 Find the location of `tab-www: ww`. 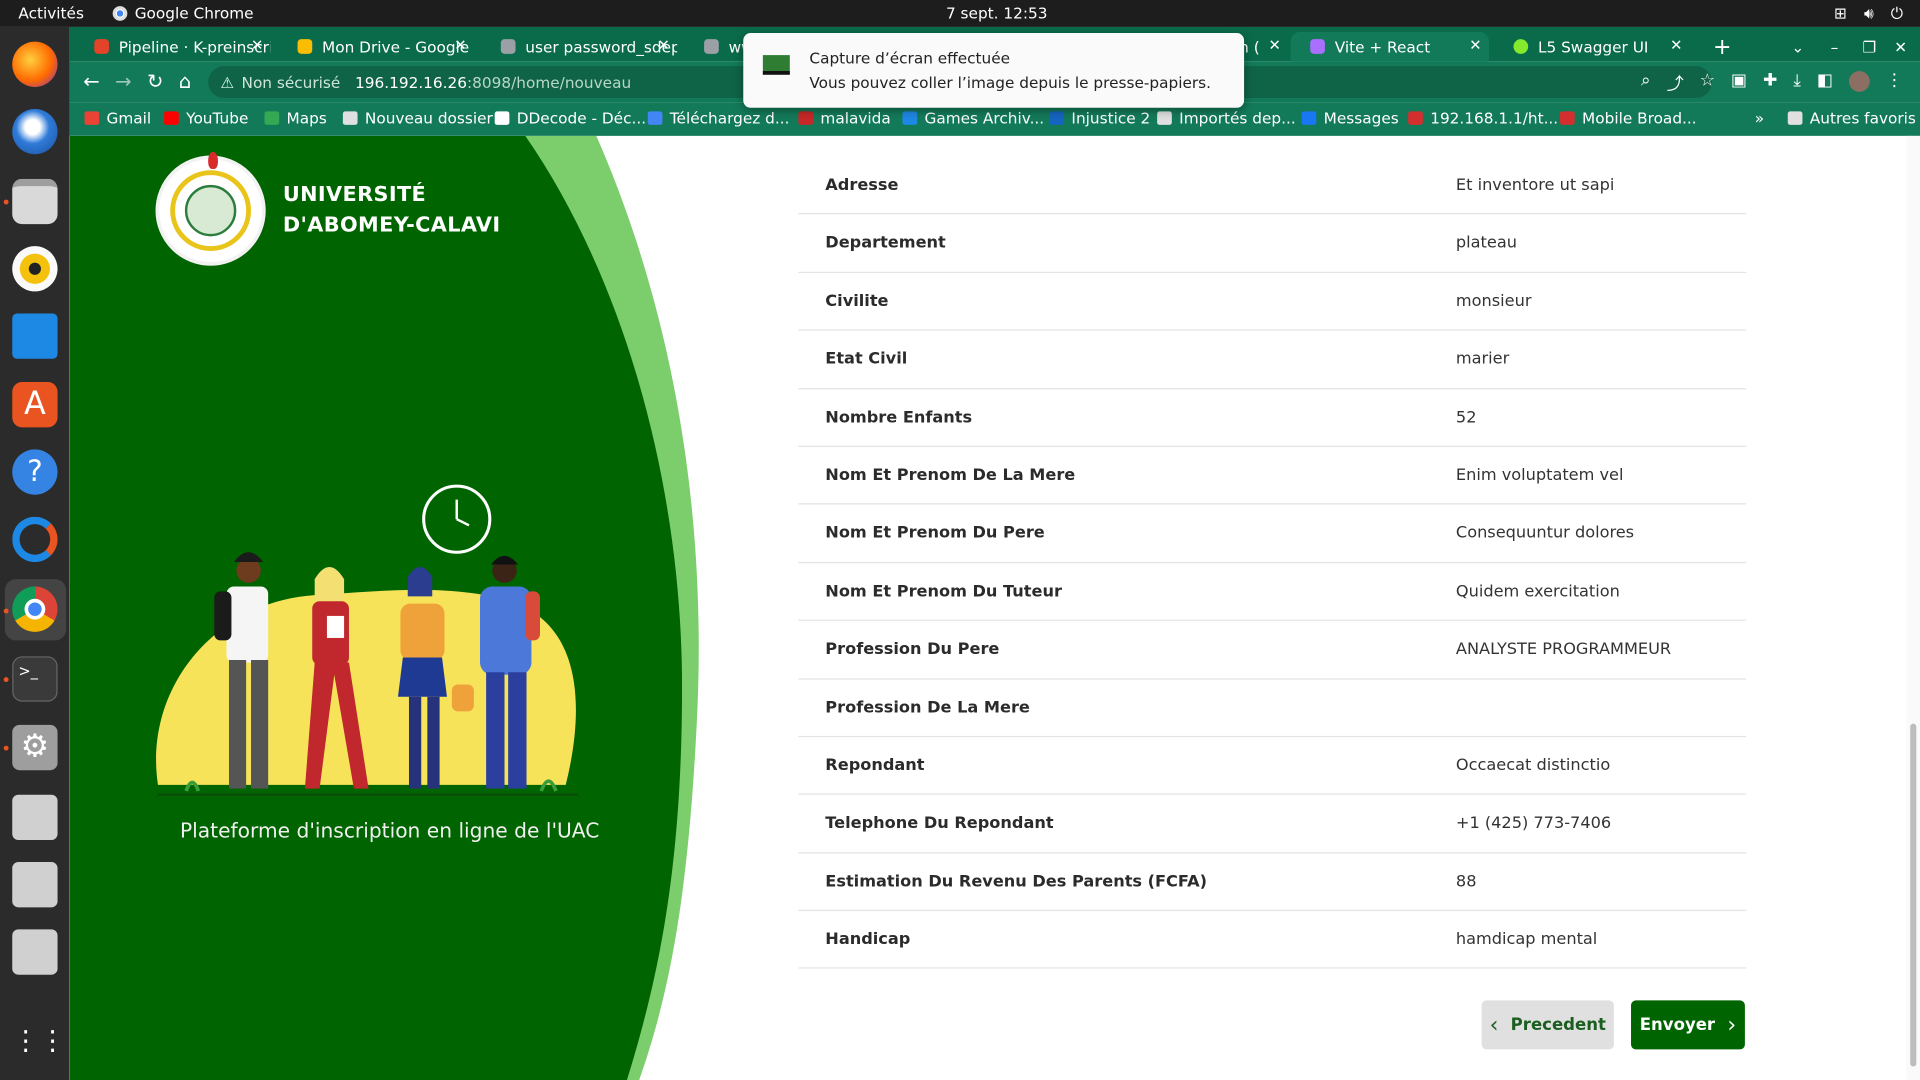

tab-www: ww is located at coordinates (713, 46).